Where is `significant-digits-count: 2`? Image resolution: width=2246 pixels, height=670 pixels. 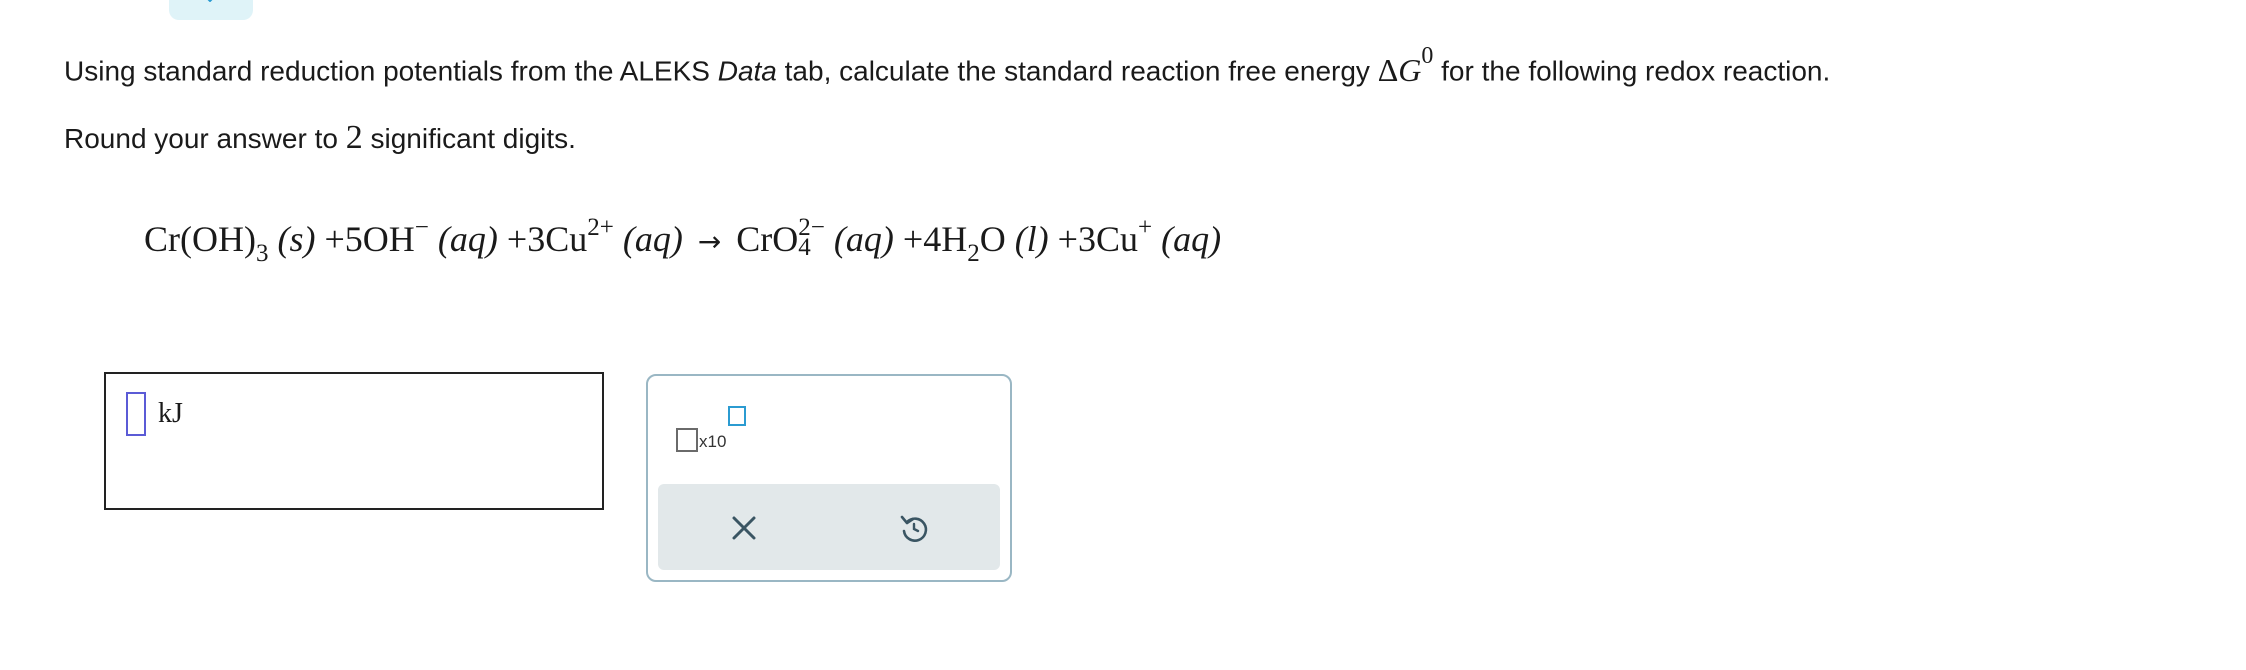 significant-digits-count: 2 is located at coordinates (354, 137).